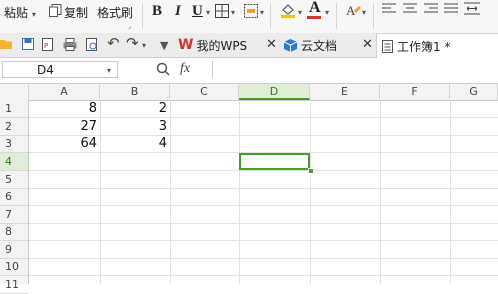 The image size is (498, 294). Describe the element at coordinates (64, 92) in the screenshot. I see `column-header-a: A` at that location.